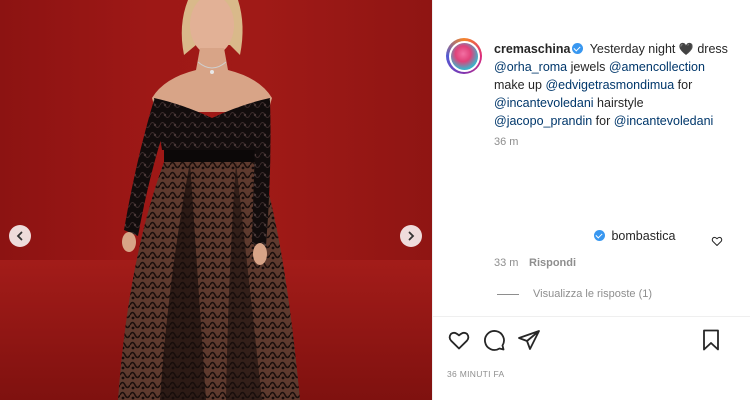 The width and height of the screenshot is (750, 400). I want to click on previous-image-button, so click(20, 236).